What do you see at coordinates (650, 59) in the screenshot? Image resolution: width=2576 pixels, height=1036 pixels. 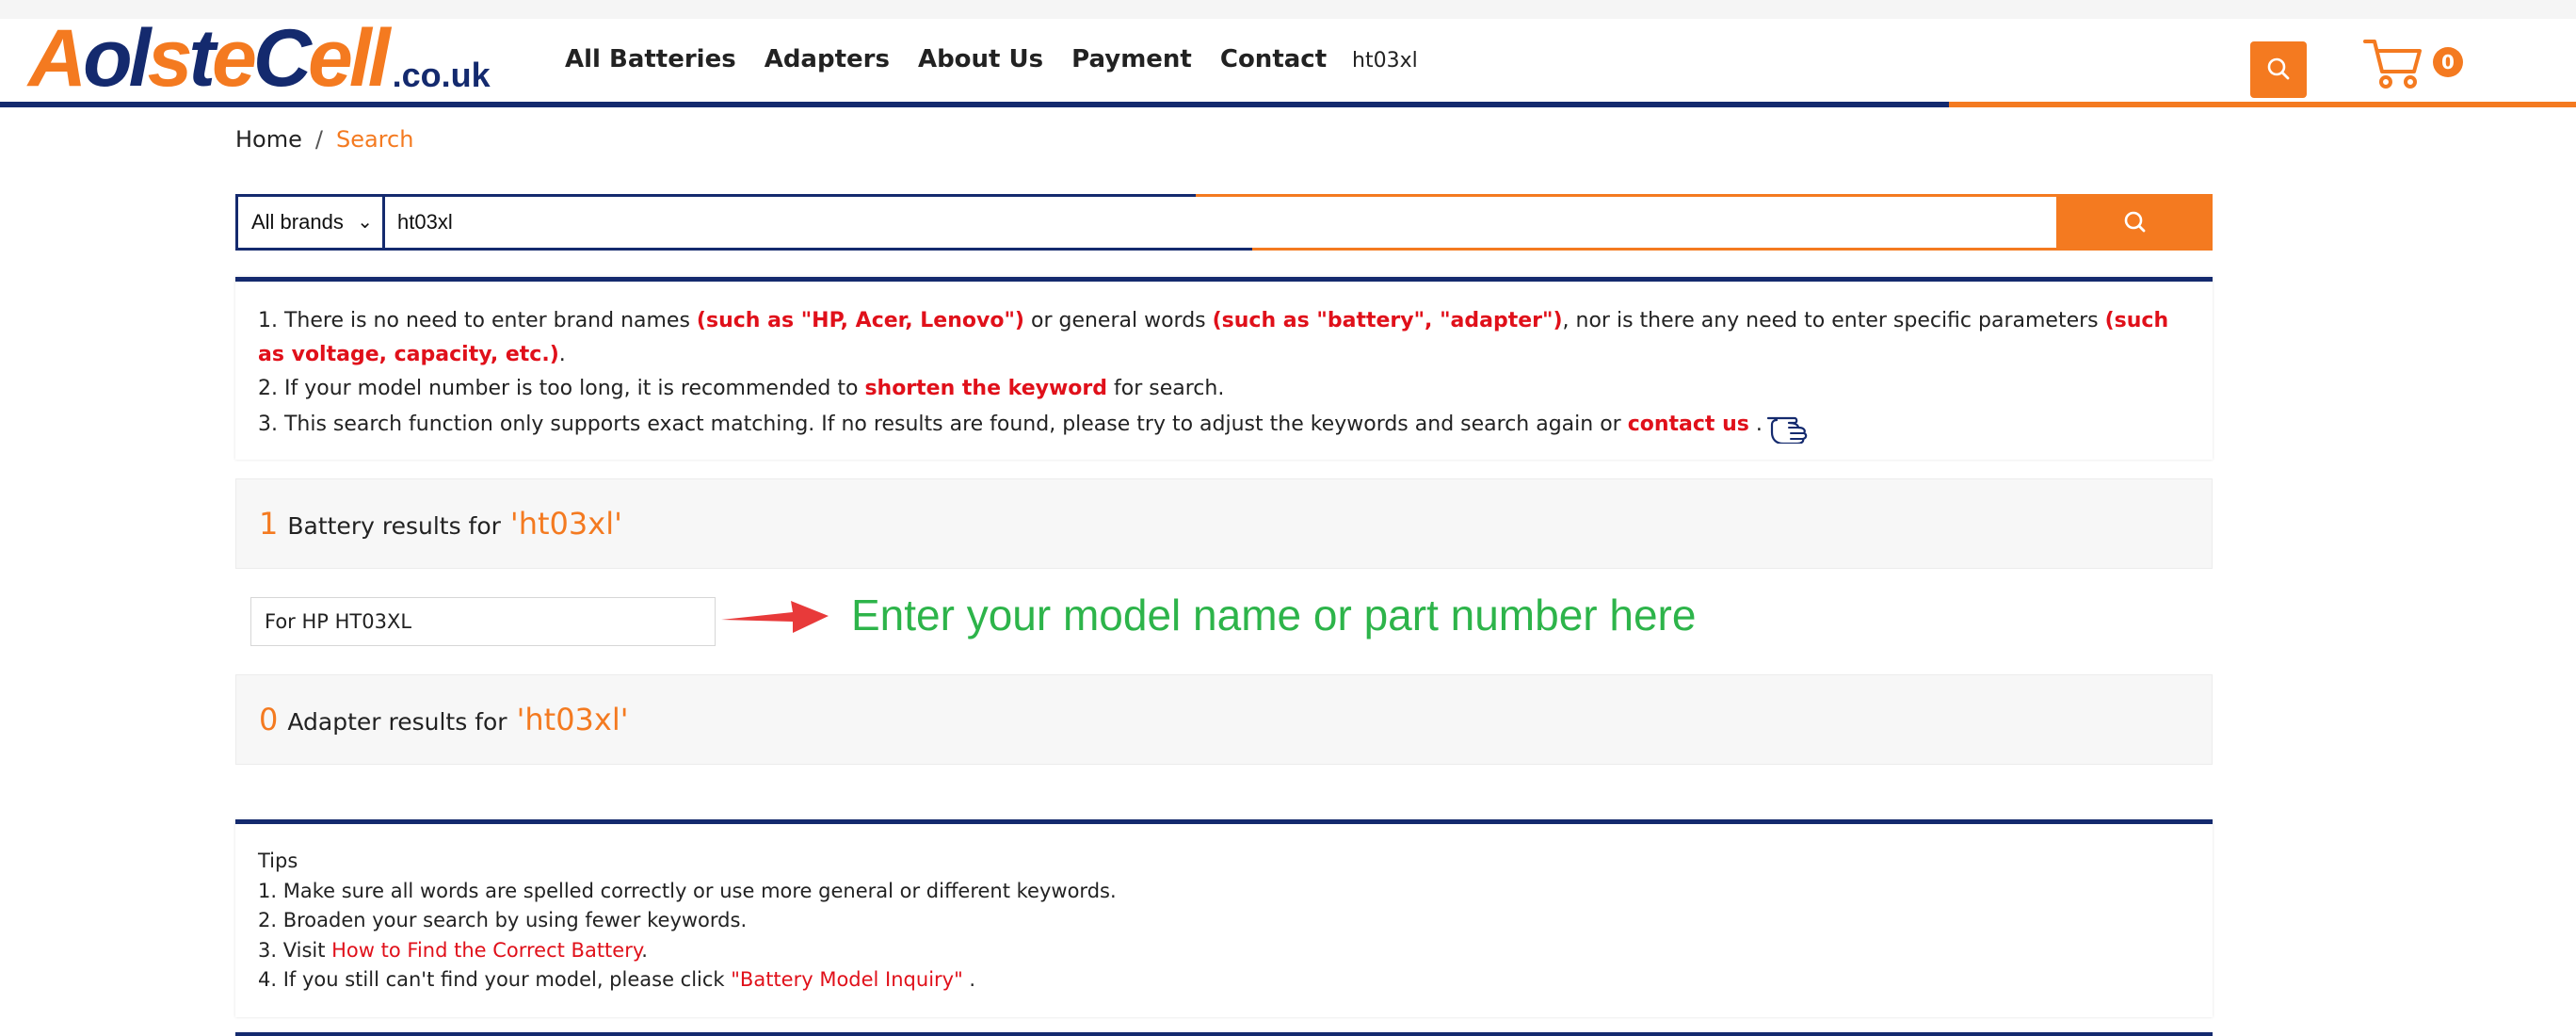 I see `nav-all-batteries: All Batteries` at bounding box center [650, 59].